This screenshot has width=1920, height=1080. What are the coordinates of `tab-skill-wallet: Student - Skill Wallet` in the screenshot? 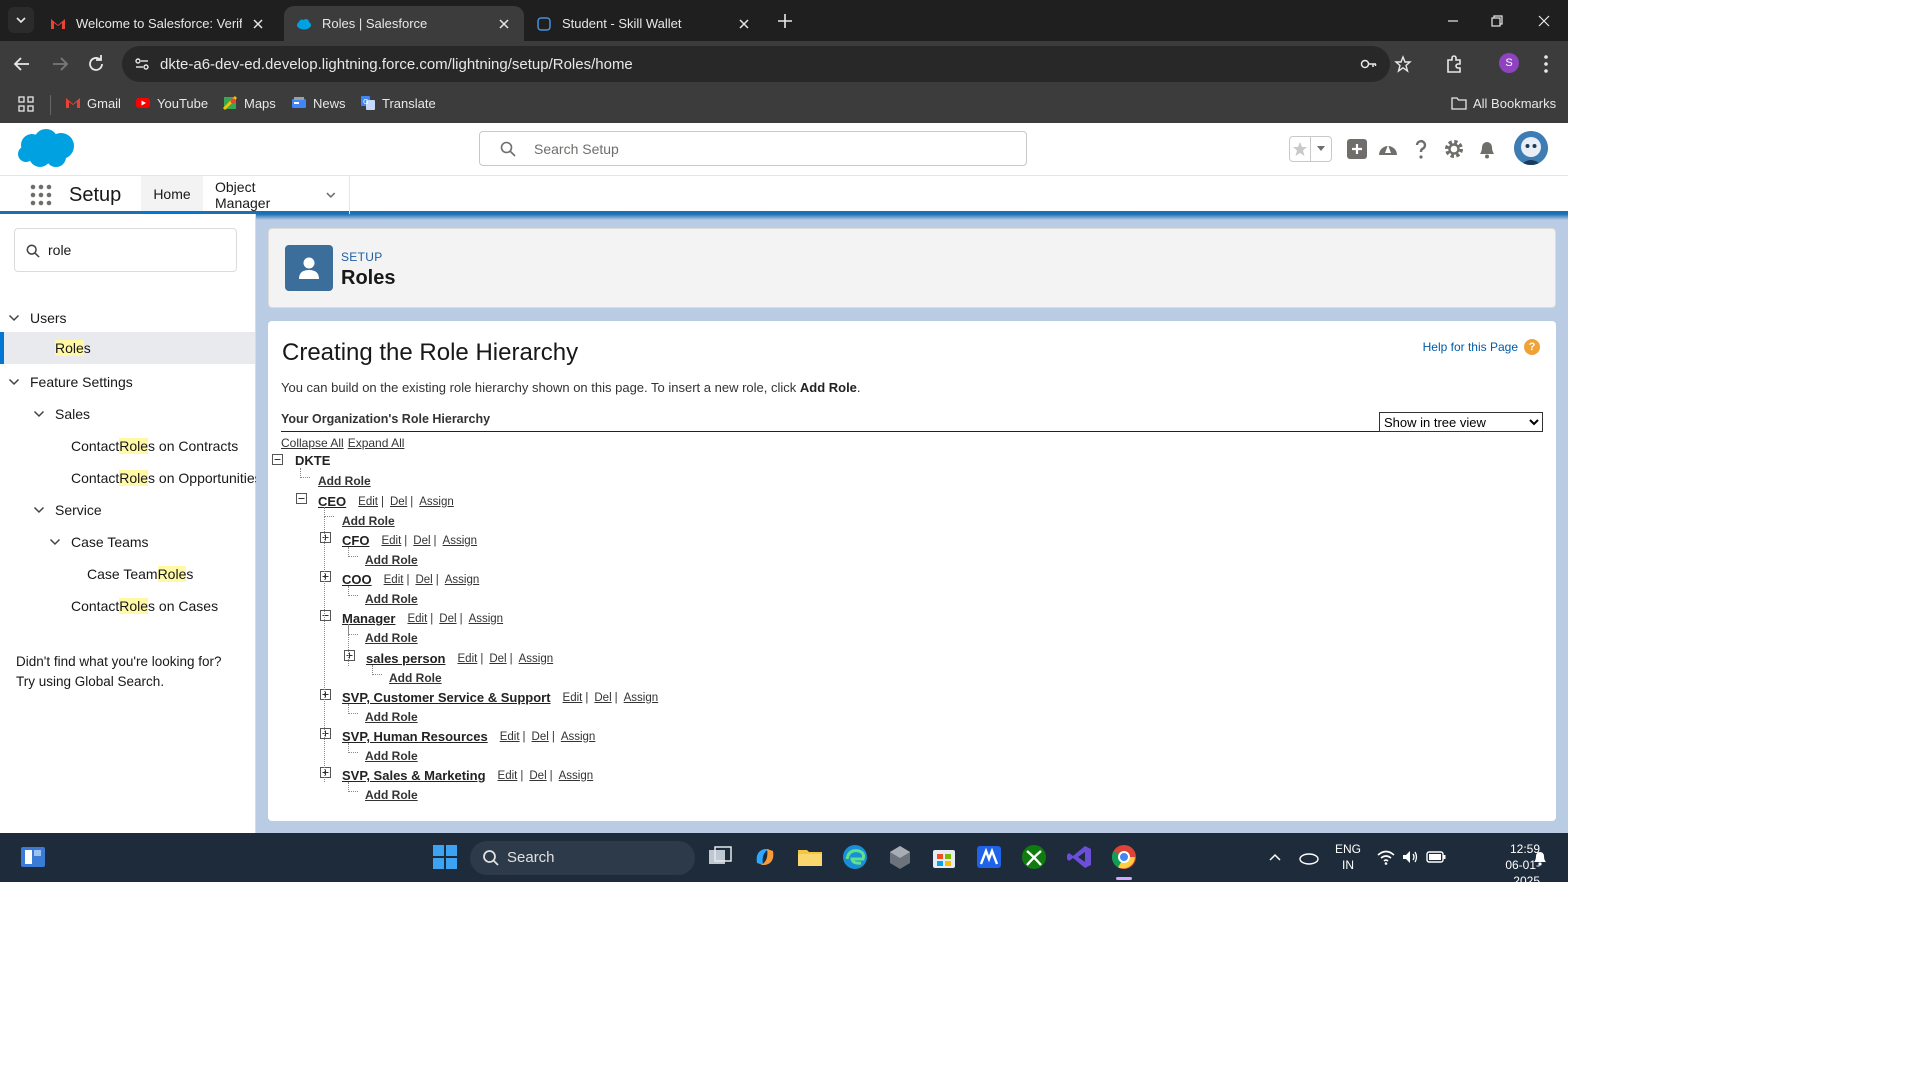 It's located at (644, 23).